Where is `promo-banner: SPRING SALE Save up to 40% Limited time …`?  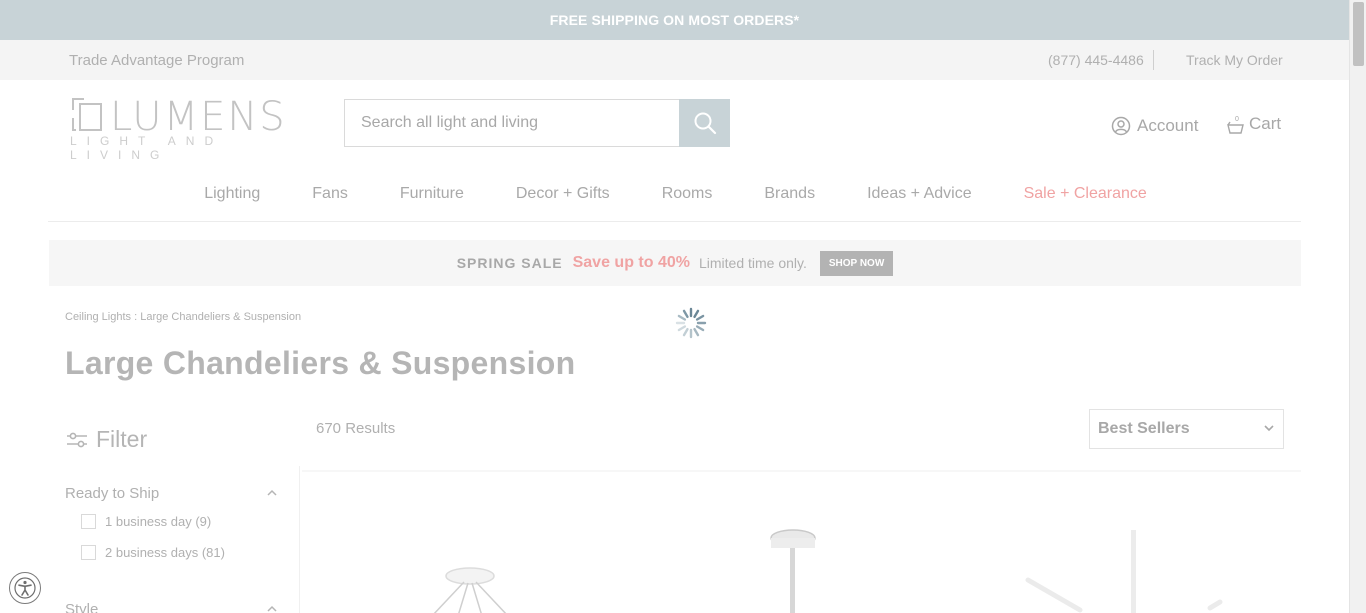
promo-banner: SPRING SALE Save up to 40% Limited time … is located at coordinates (675, 263).